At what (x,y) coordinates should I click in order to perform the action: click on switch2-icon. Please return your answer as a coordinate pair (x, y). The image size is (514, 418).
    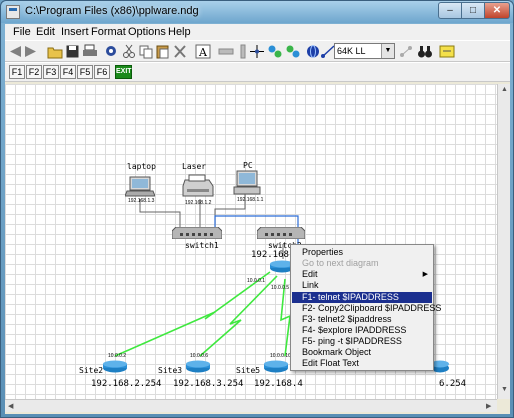
    Looking at the image, I should click on (281, 233).